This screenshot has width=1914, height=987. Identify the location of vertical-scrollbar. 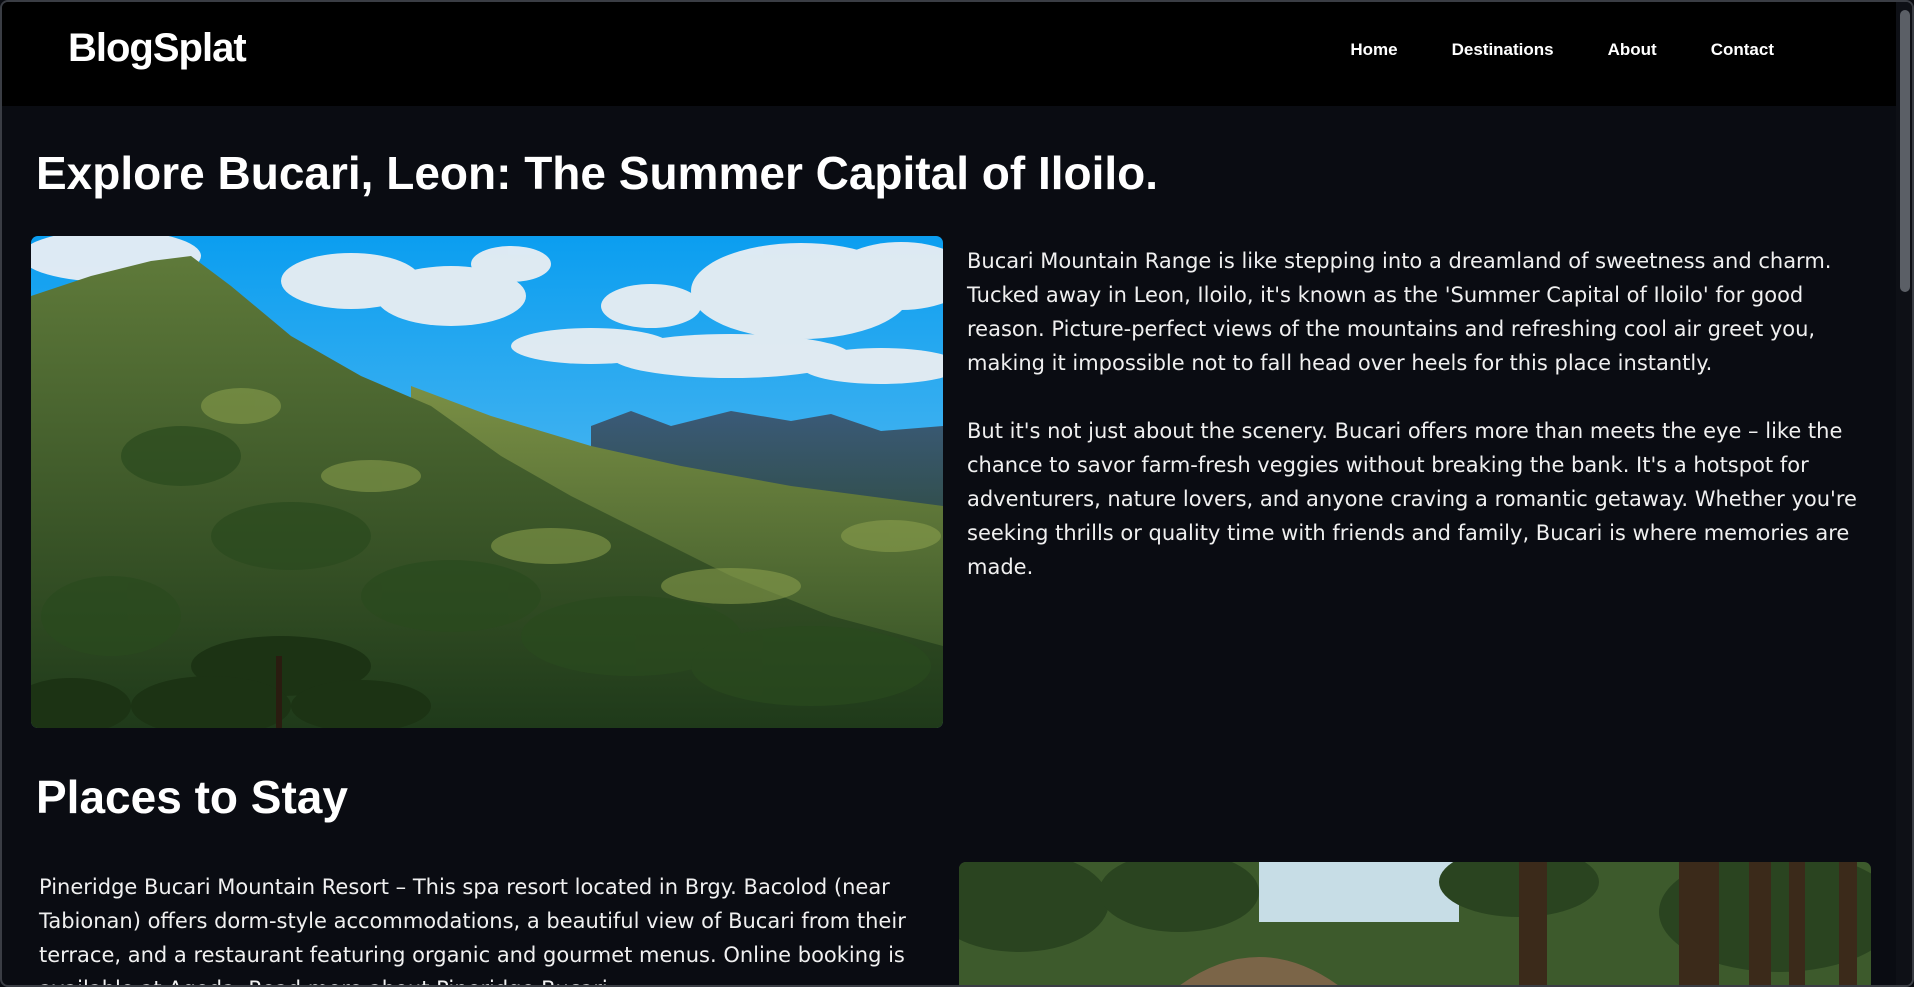
(1904, 493).